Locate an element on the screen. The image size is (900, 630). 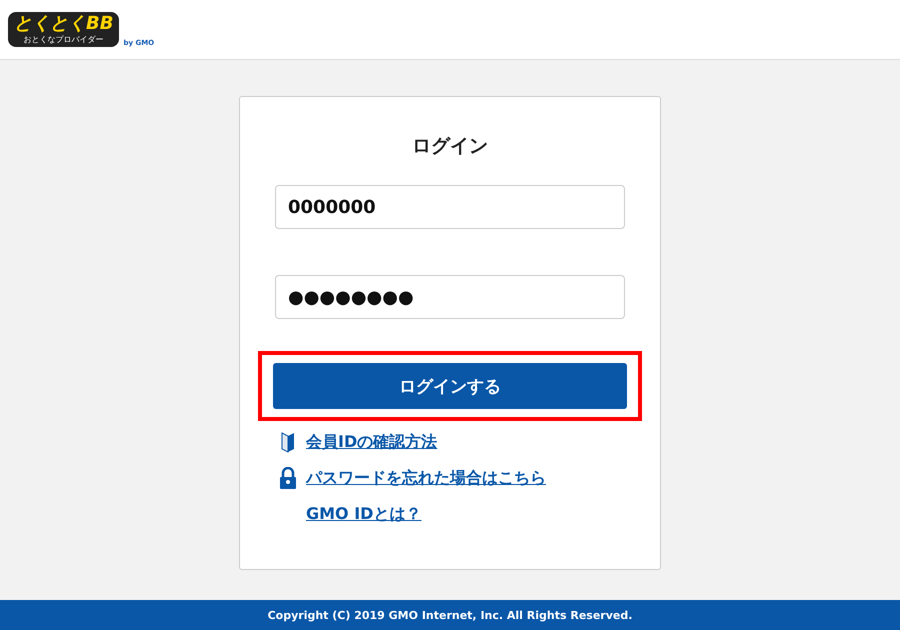
logo: とくとくBB おとくなプロバイダー is located at coordinates (64, 29).